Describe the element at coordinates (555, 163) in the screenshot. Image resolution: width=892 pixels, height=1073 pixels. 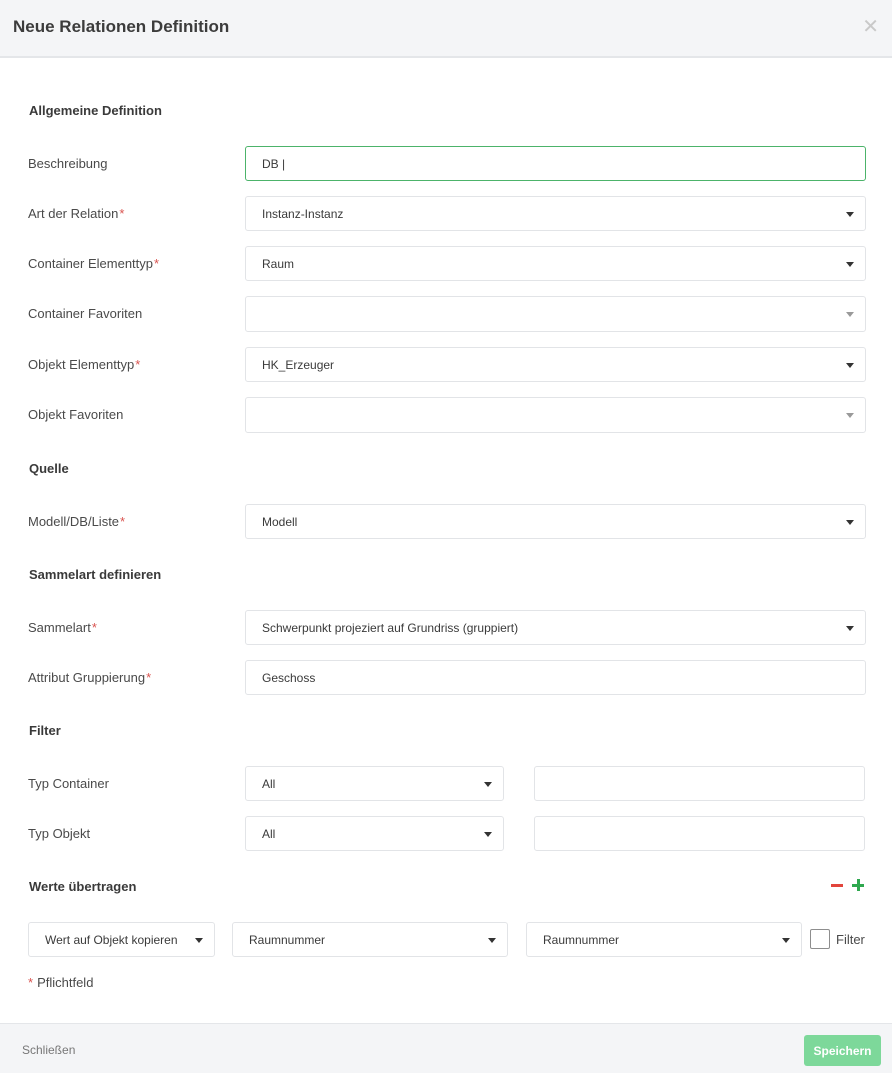
I see `description-input: DB |` at that location.